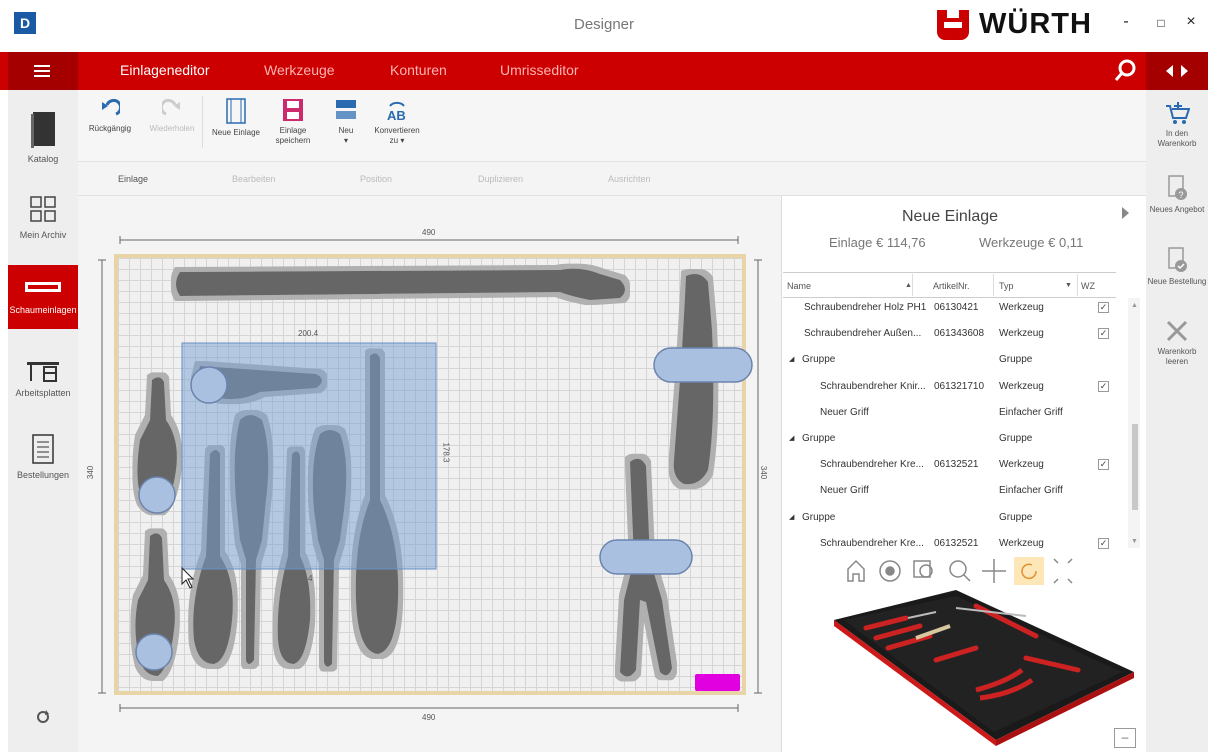 The image size is (1208, 752). Describe the element at coordinates (959, 386) in the screenshot. I see `table-row-artnr: 061321710` at that location.